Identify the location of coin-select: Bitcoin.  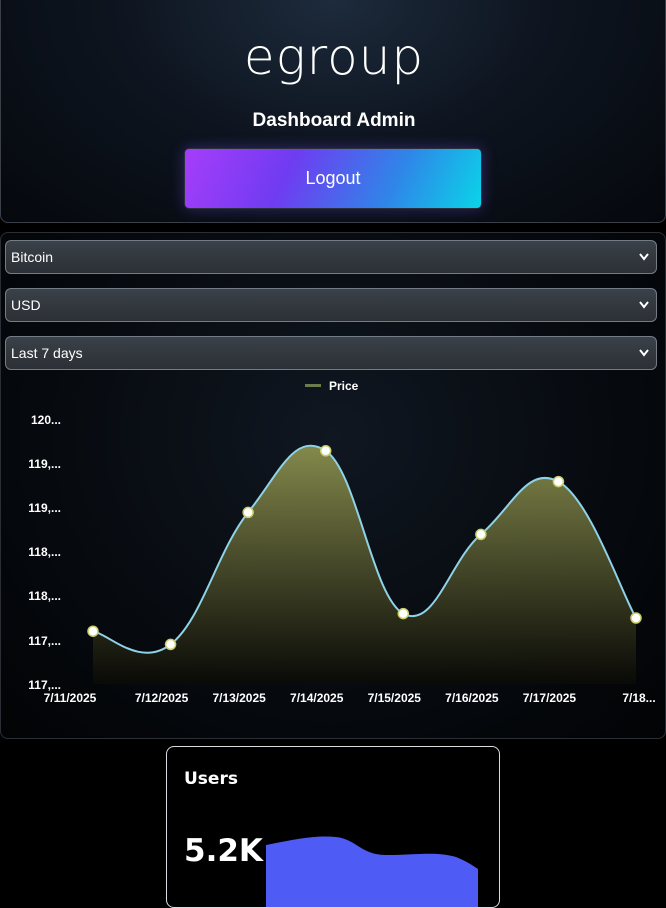
(331, 257).